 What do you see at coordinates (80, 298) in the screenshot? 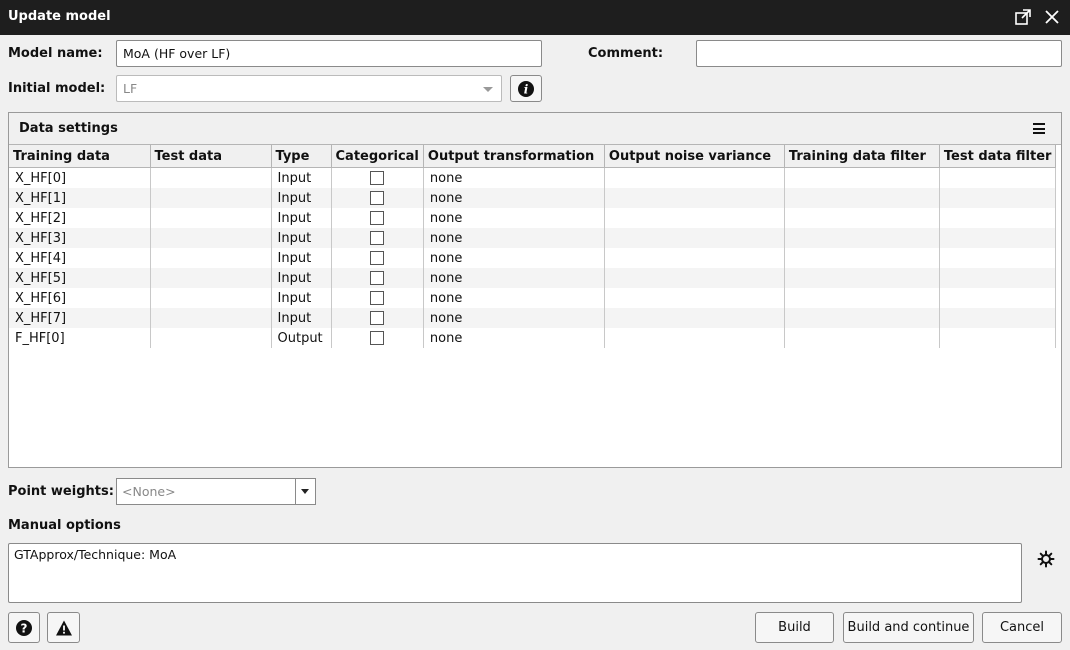
I see `cell-training-data: X_HF[6]` at bounding box center [80, 298].